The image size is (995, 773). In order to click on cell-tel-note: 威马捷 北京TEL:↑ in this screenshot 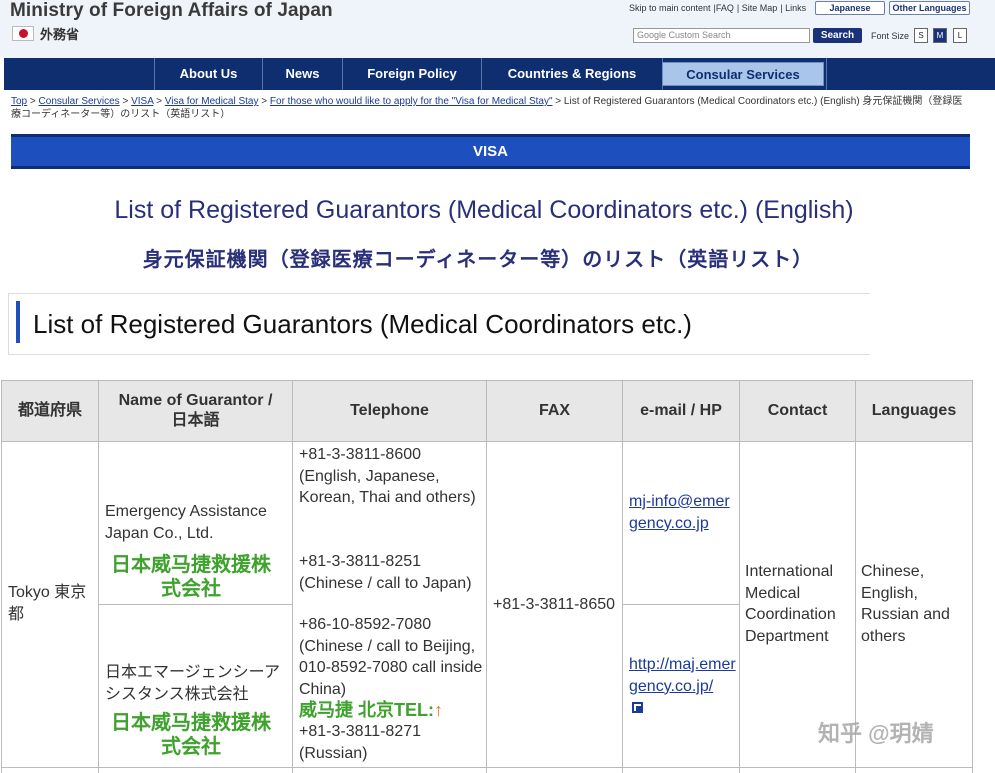, I will do `click(392, 711)`.